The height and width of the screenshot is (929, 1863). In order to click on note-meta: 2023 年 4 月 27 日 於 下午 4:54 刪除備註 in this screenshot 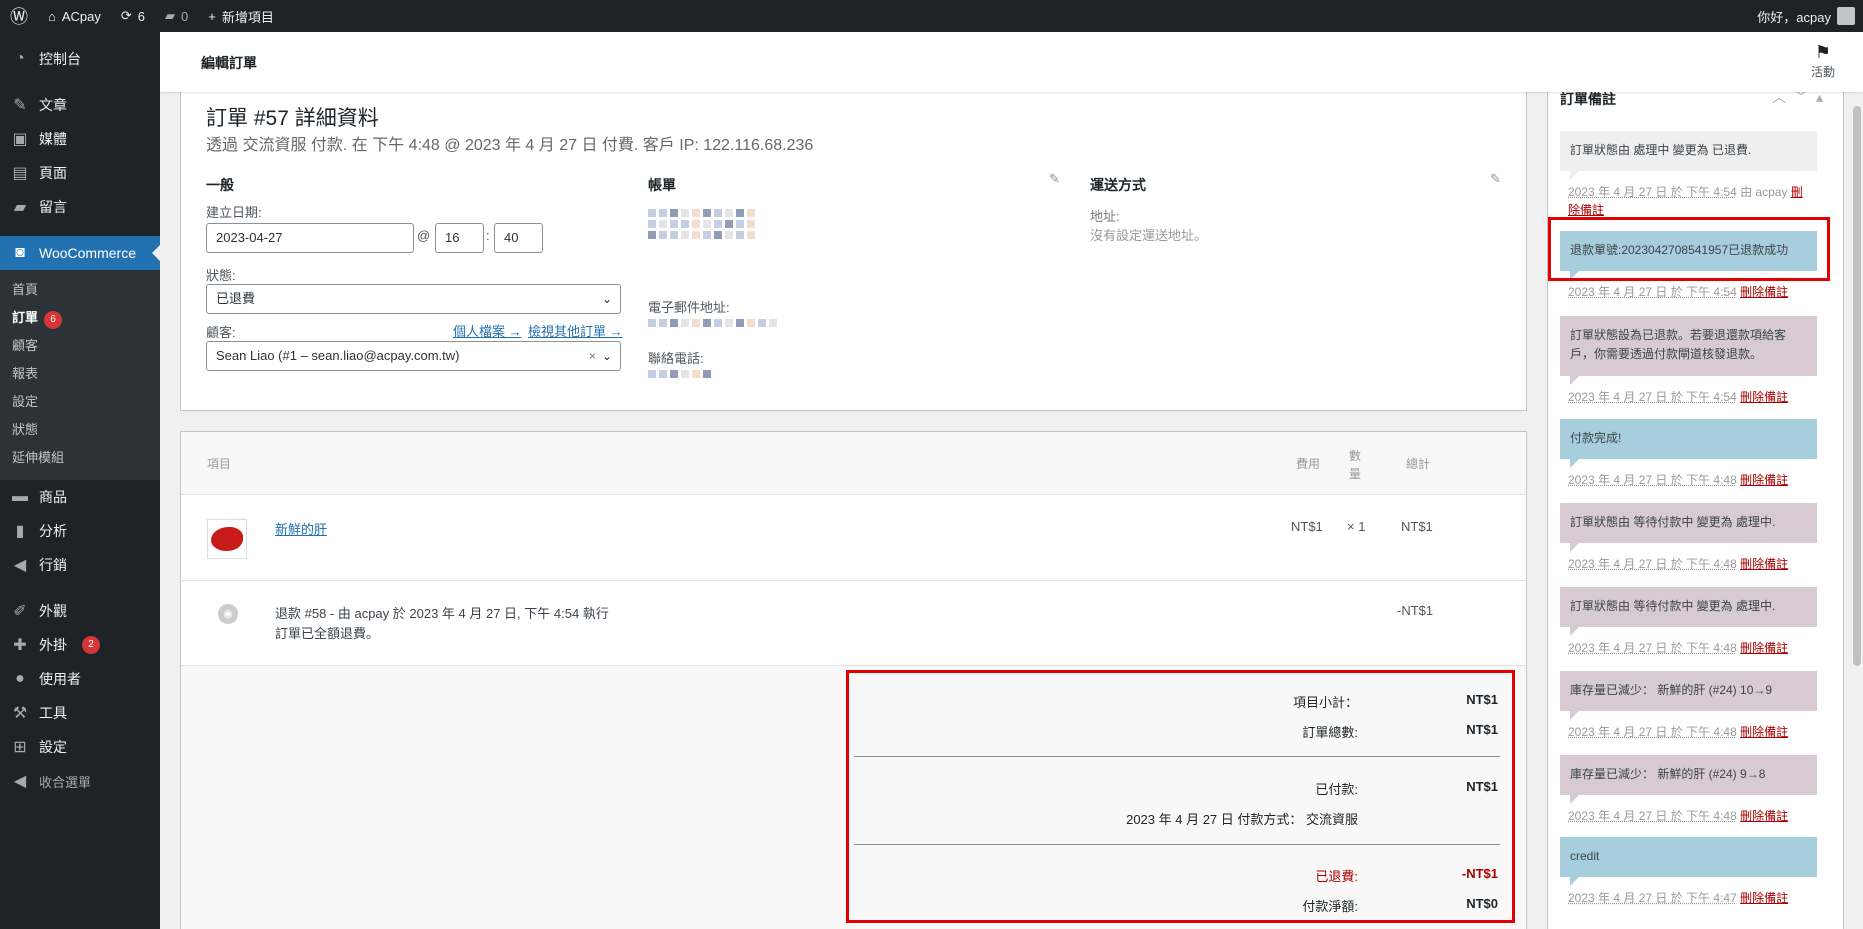, I will do `click(1688, 292)`.